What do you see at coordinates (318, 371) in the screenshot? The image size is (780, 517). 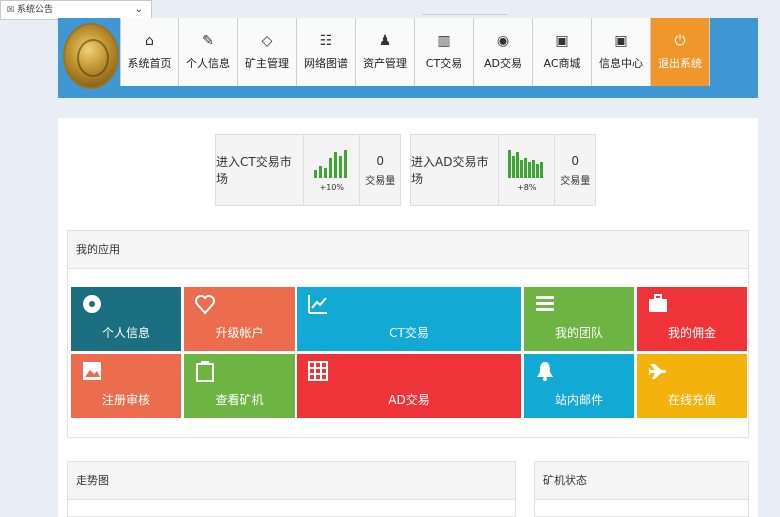 I see `grid-icon` at bounding box center [318, 371].